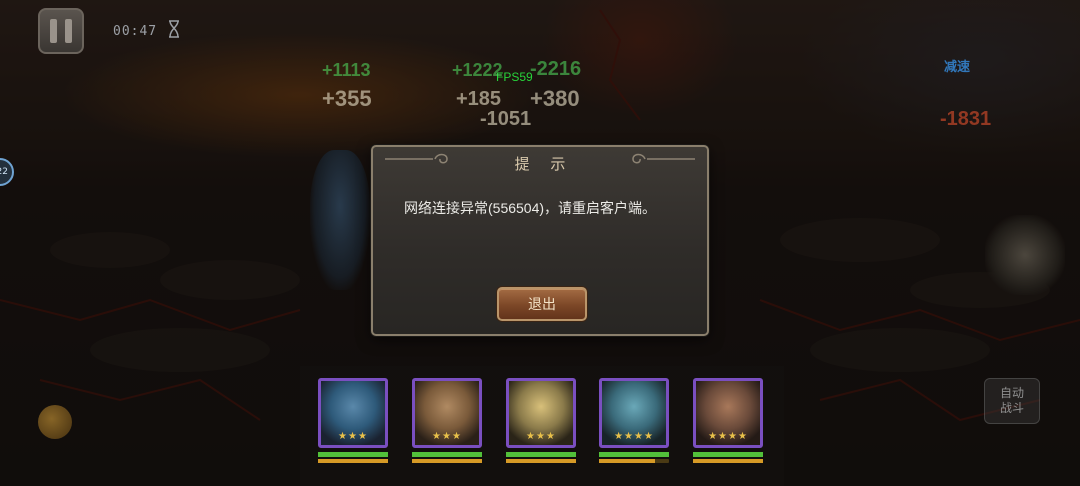 The image size is (1080, 486). I want to click on pause-button, so click(61, 31).